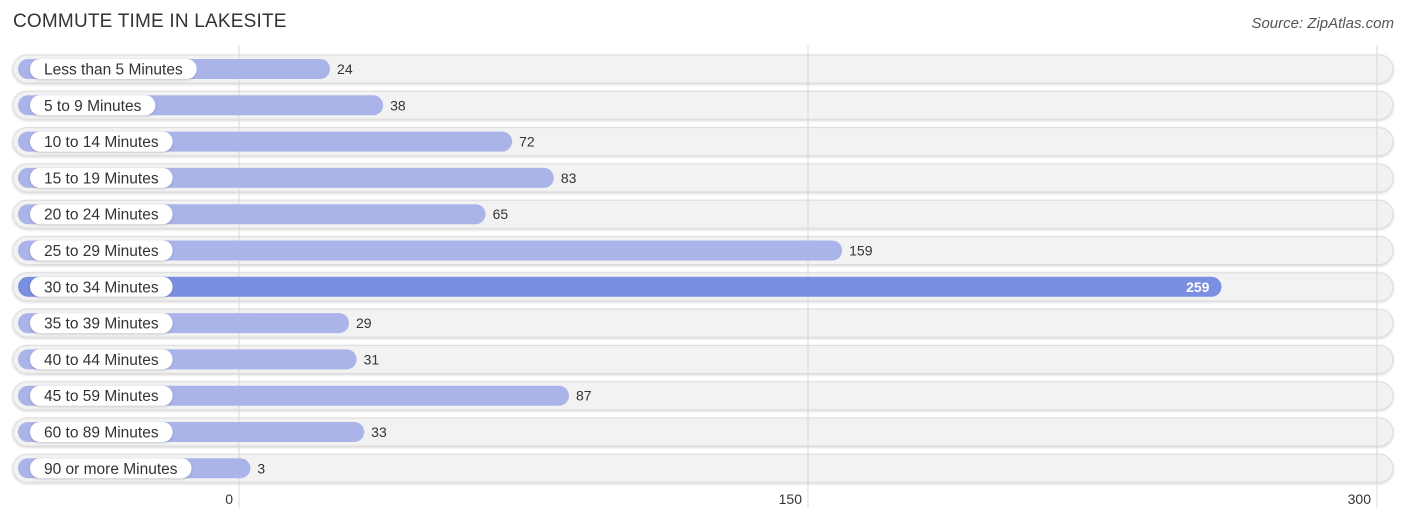  Describe the element at coordinates (113, 70) in the screenshot. I see `category-label: Less than 5 Minutes` at that location.